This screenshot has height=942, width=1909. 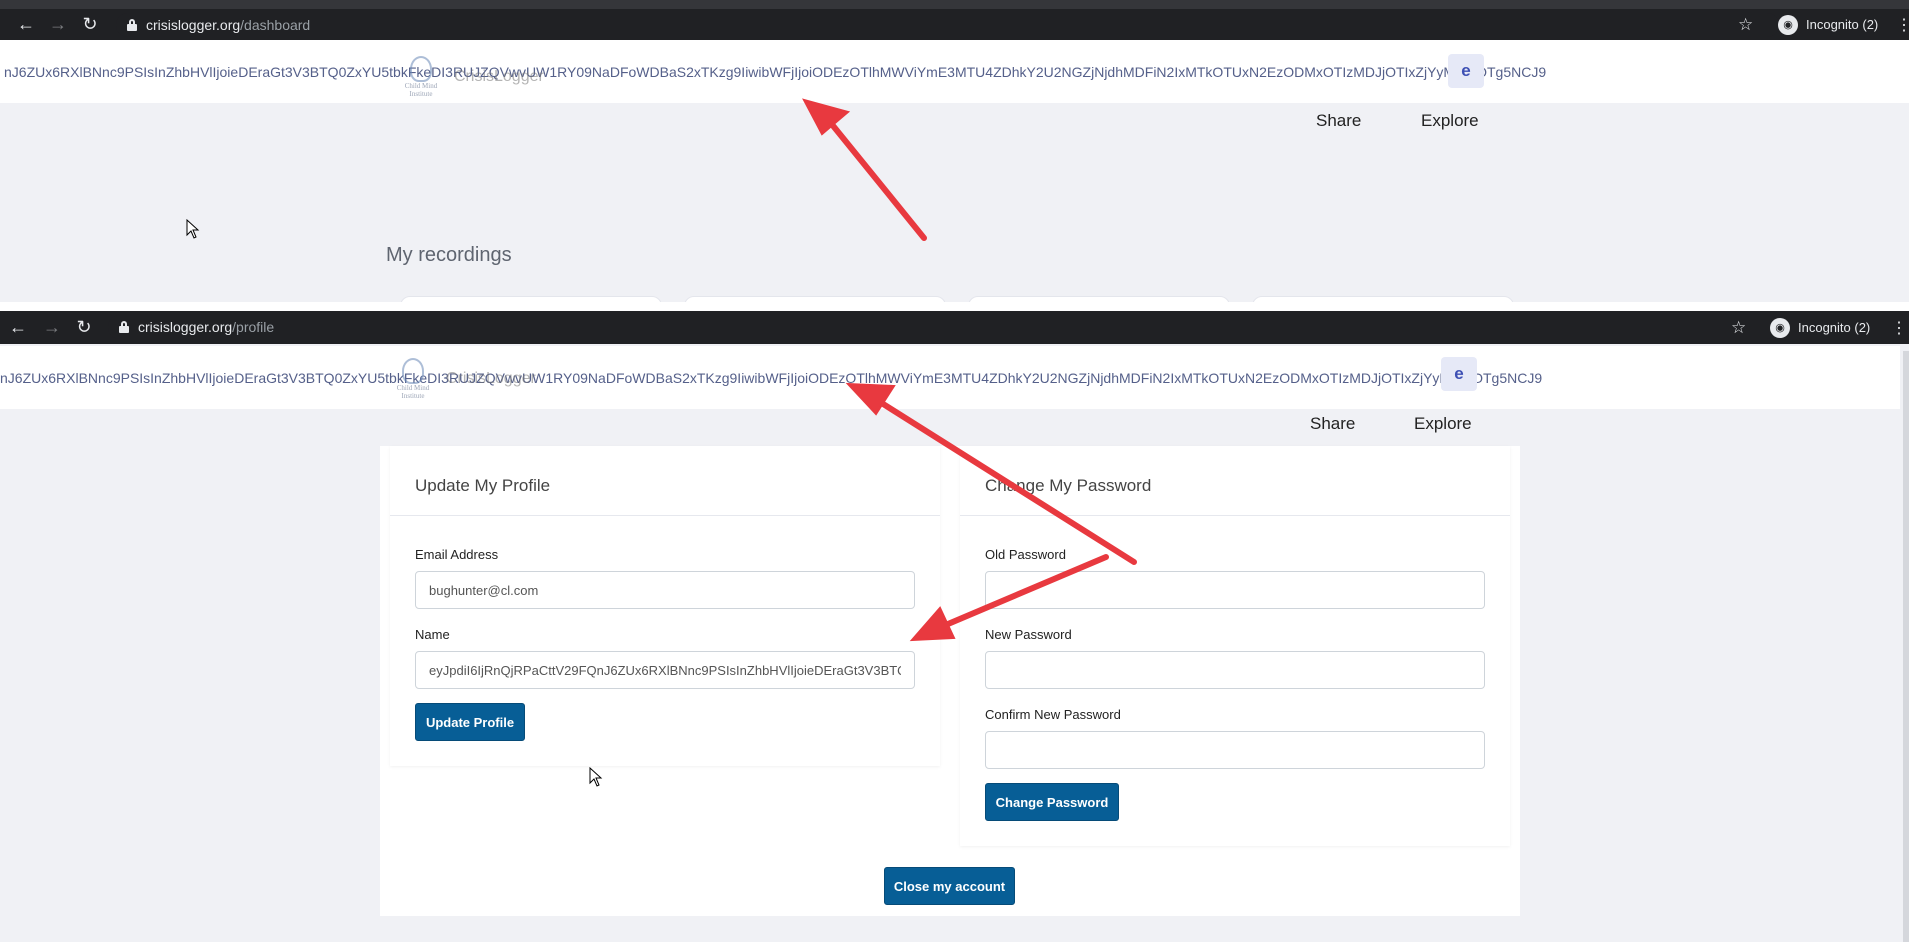 I want to click on address-bar: crisislogger.org/dashboard, so click(x=947, y=25).